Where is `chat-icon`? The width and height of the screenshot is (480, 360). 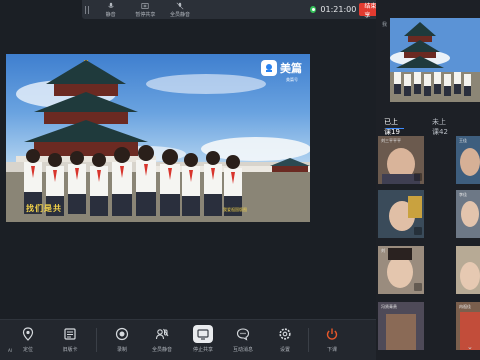
chat-icon is located at coordinates (243, 334).